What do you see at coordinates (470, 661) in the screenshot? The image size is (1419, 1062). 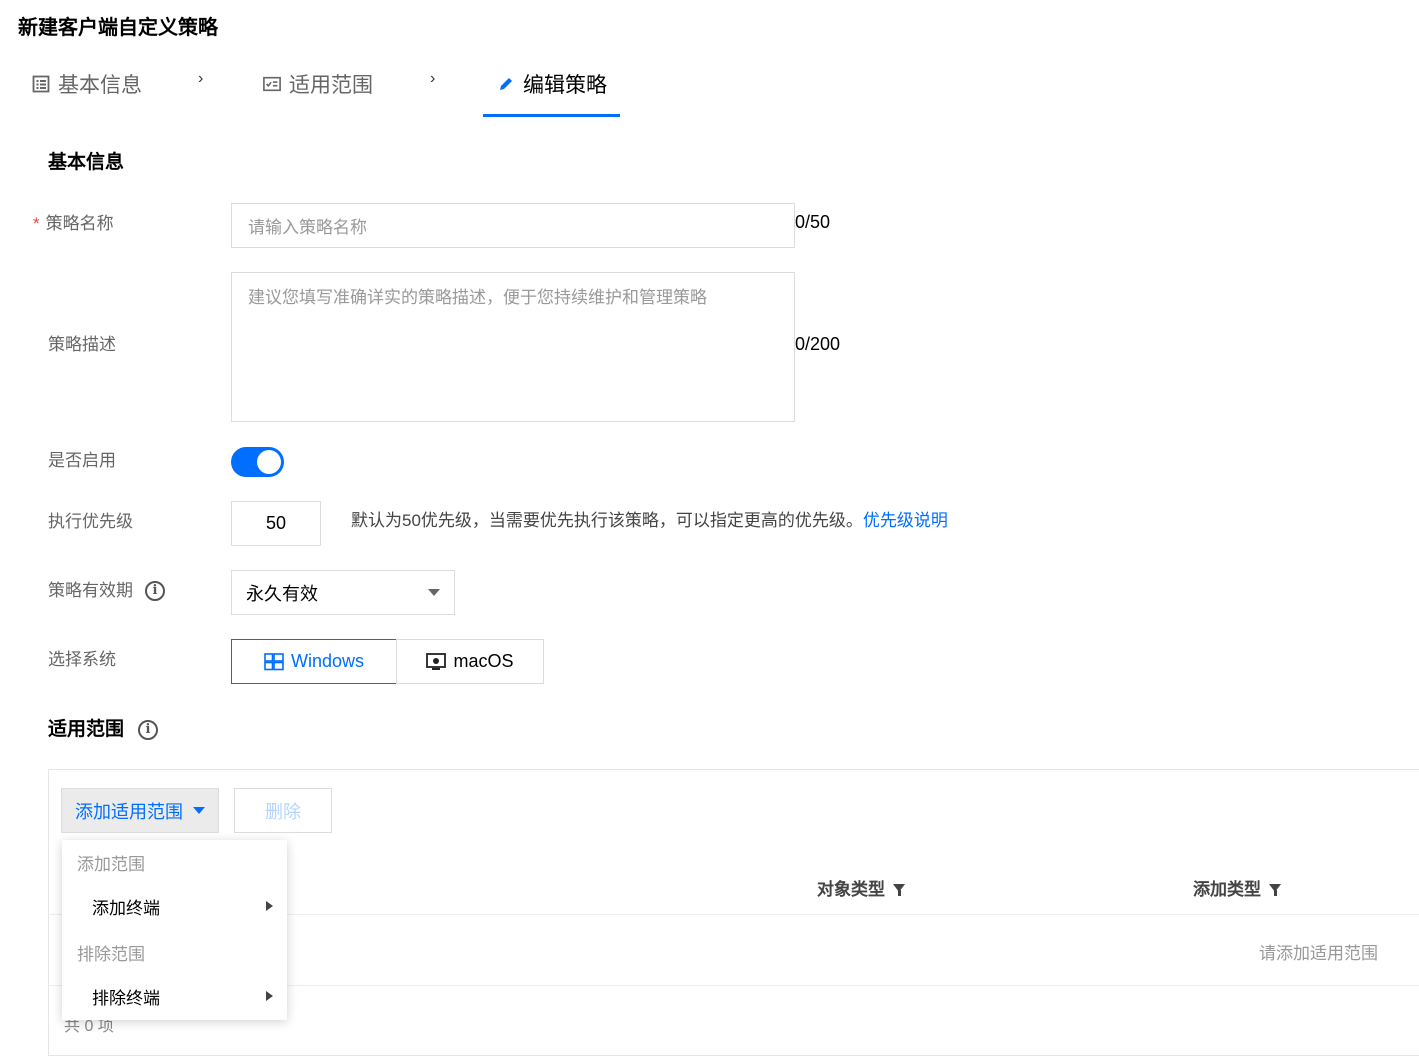 I see `system-macos-button: macOS` at bounding box center [470, 661].